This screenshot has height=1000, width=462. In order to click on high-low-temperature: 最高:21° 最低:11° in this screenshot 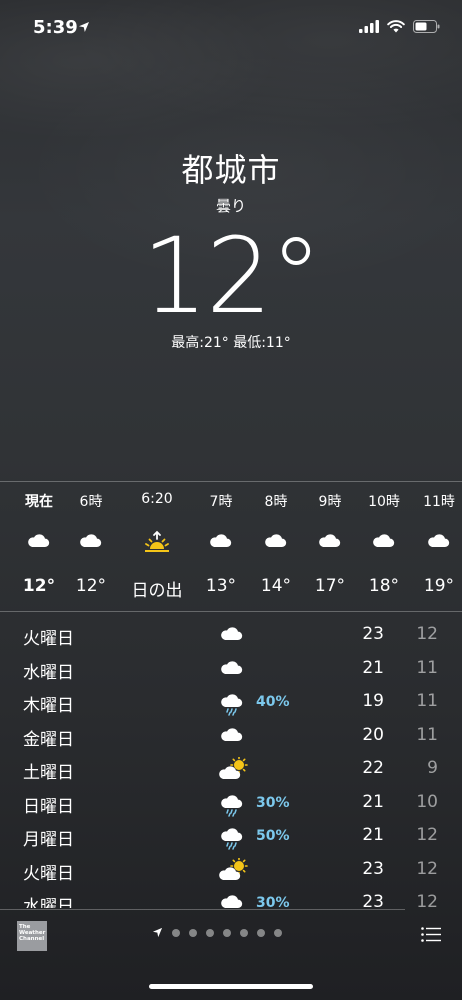, I will do `click(231, 343)`.